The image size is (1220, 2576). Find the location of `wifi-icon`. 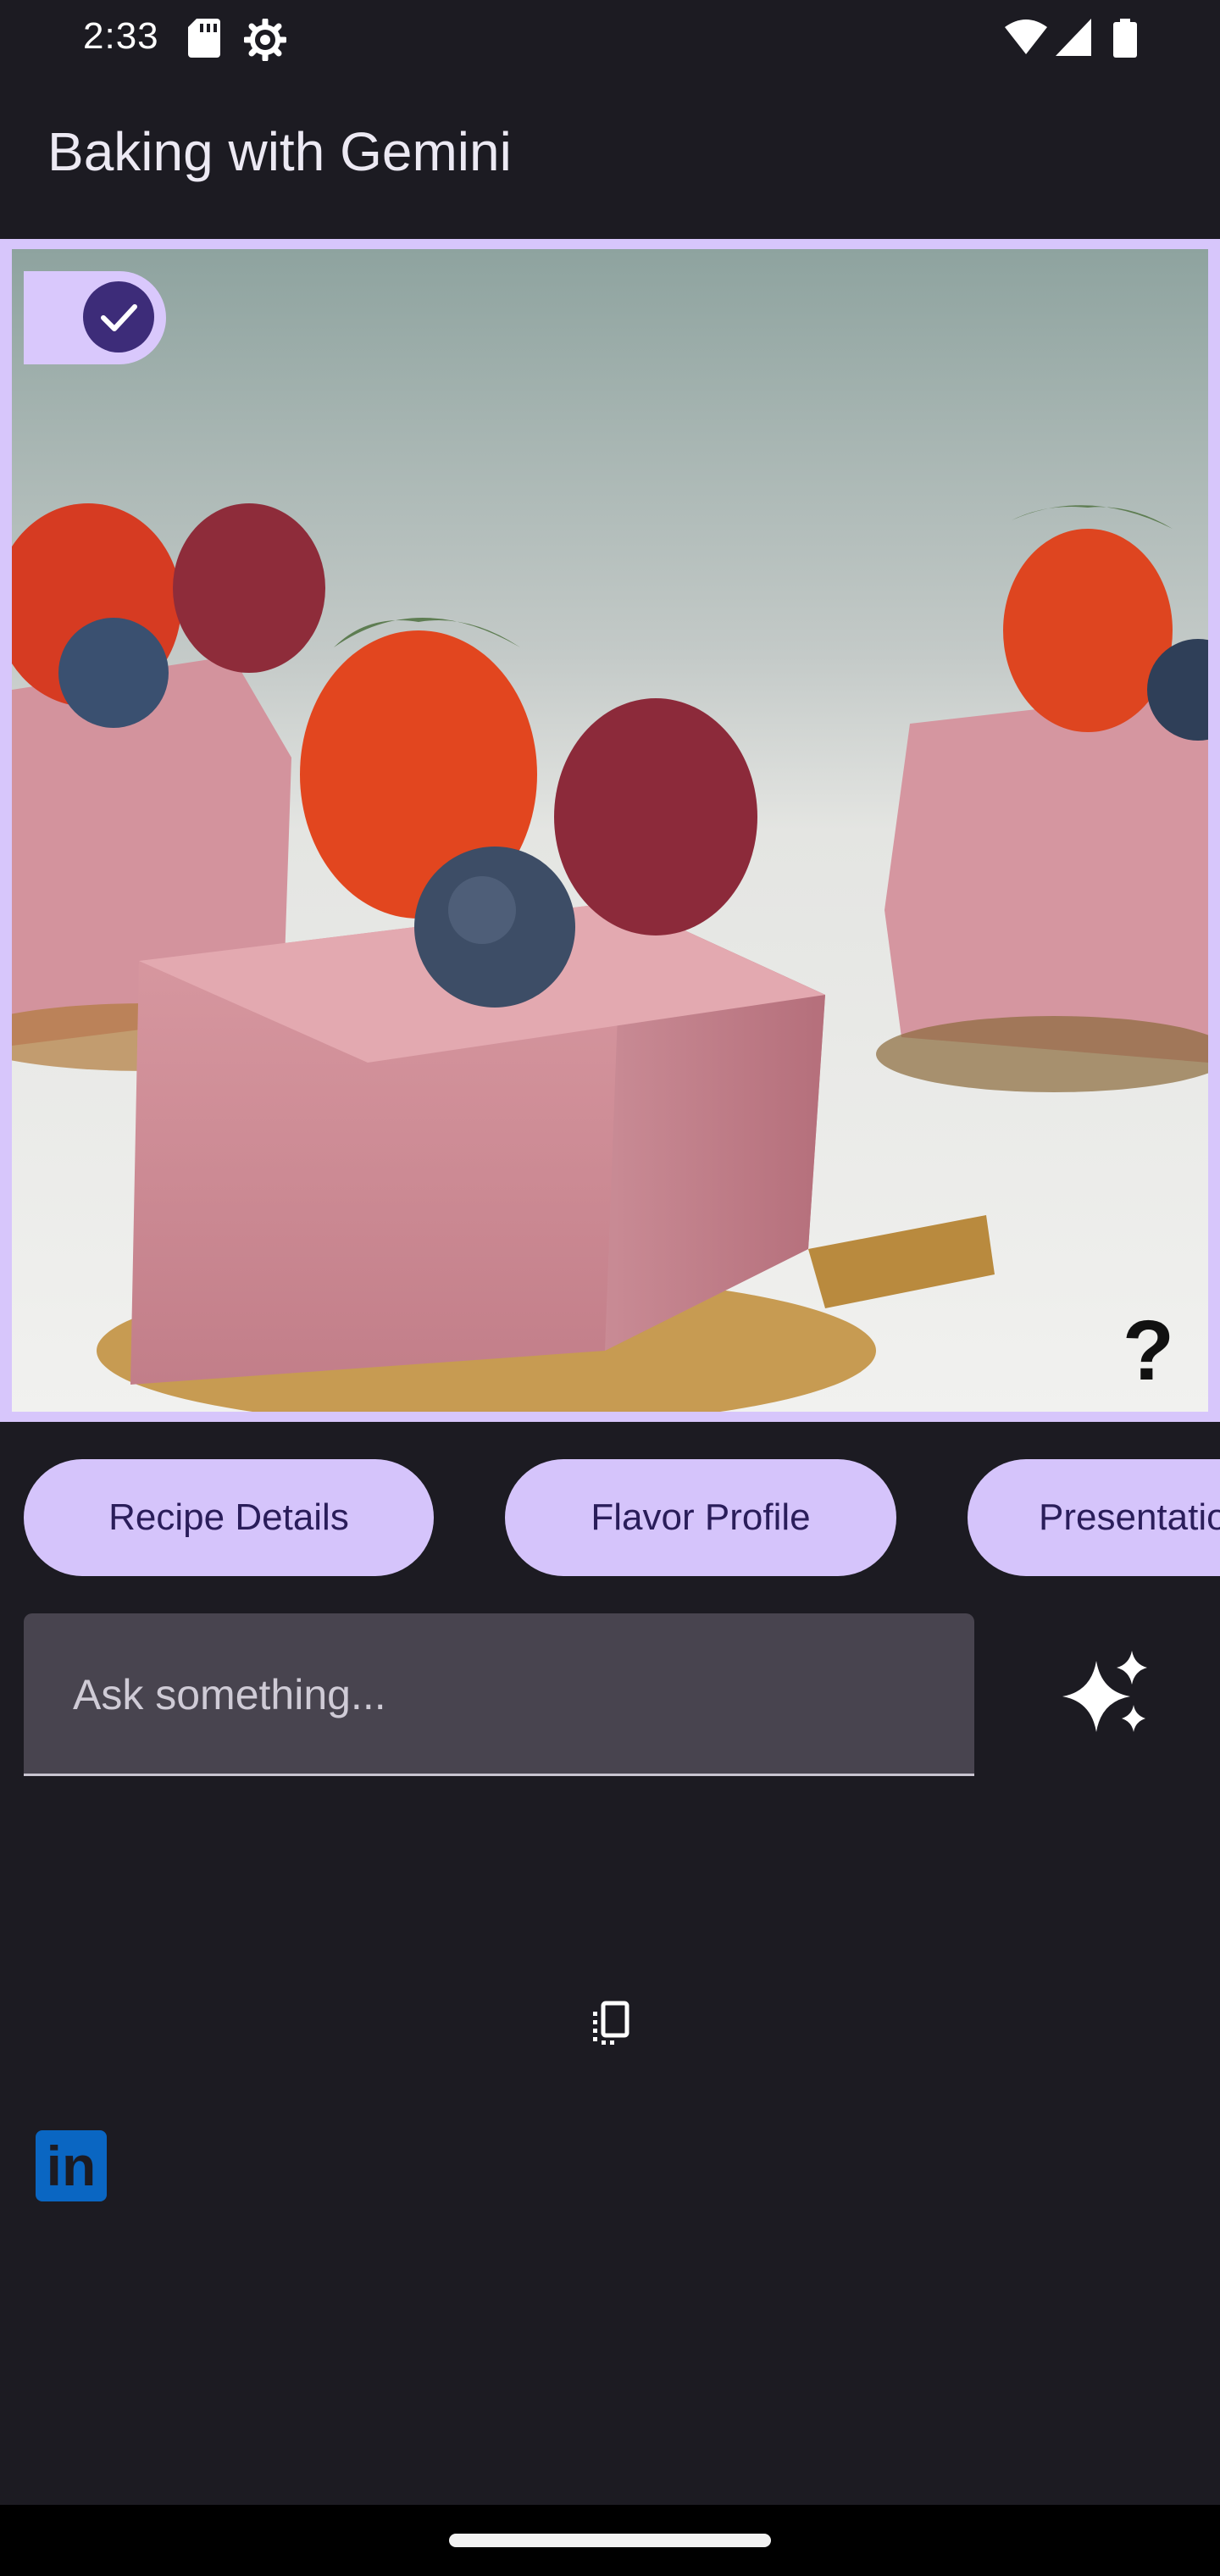

wifi-icon is located at coordinates (1026, 36).